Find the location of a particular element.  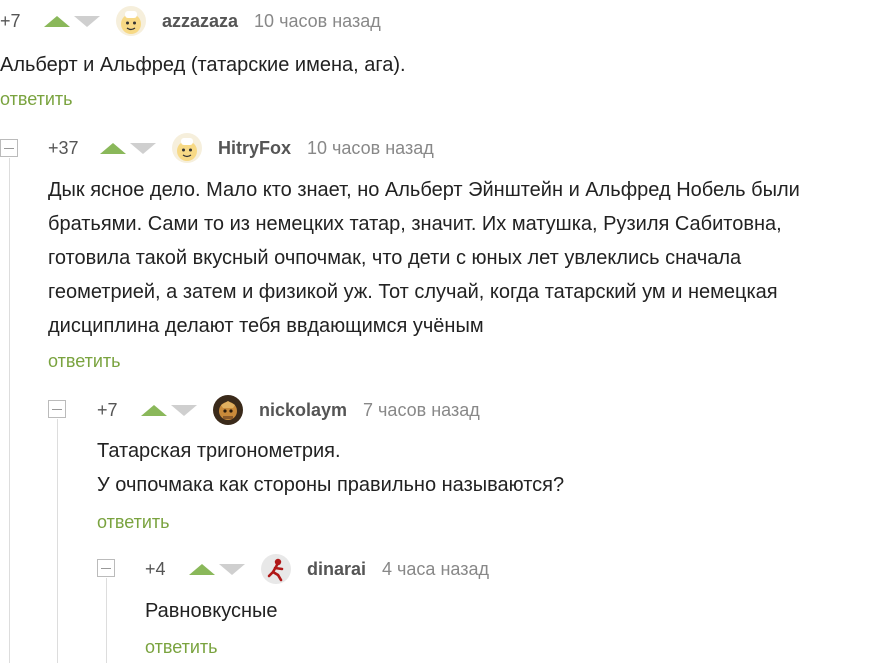

comment-header: +4 dinarai 4 часа назад is located at coordinates (317, 569).